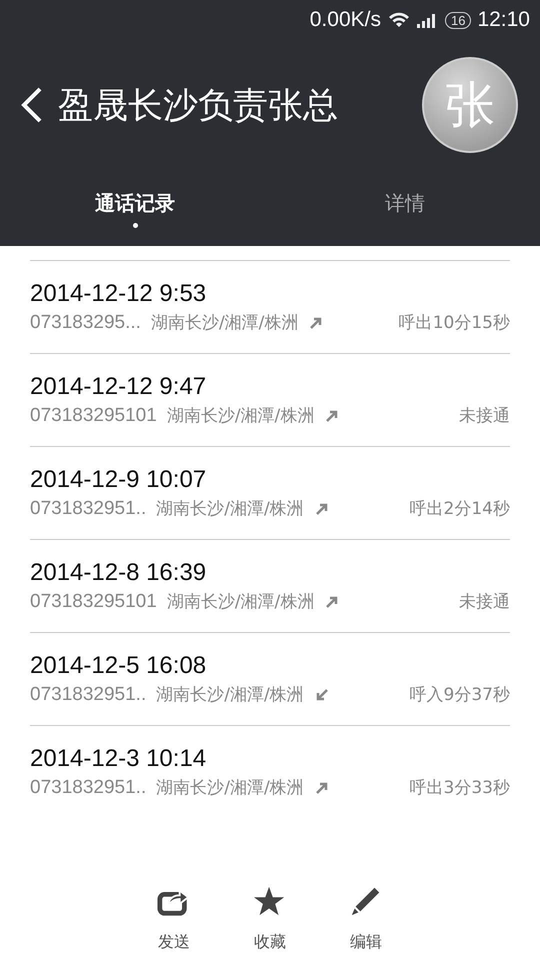 The width and height of the screenshot is (540, 960). What do you see at coordinates (119, 294) in the screenshot?
I see `call-time: 2014-12-12 9:53` at bounding box center [119, 294].